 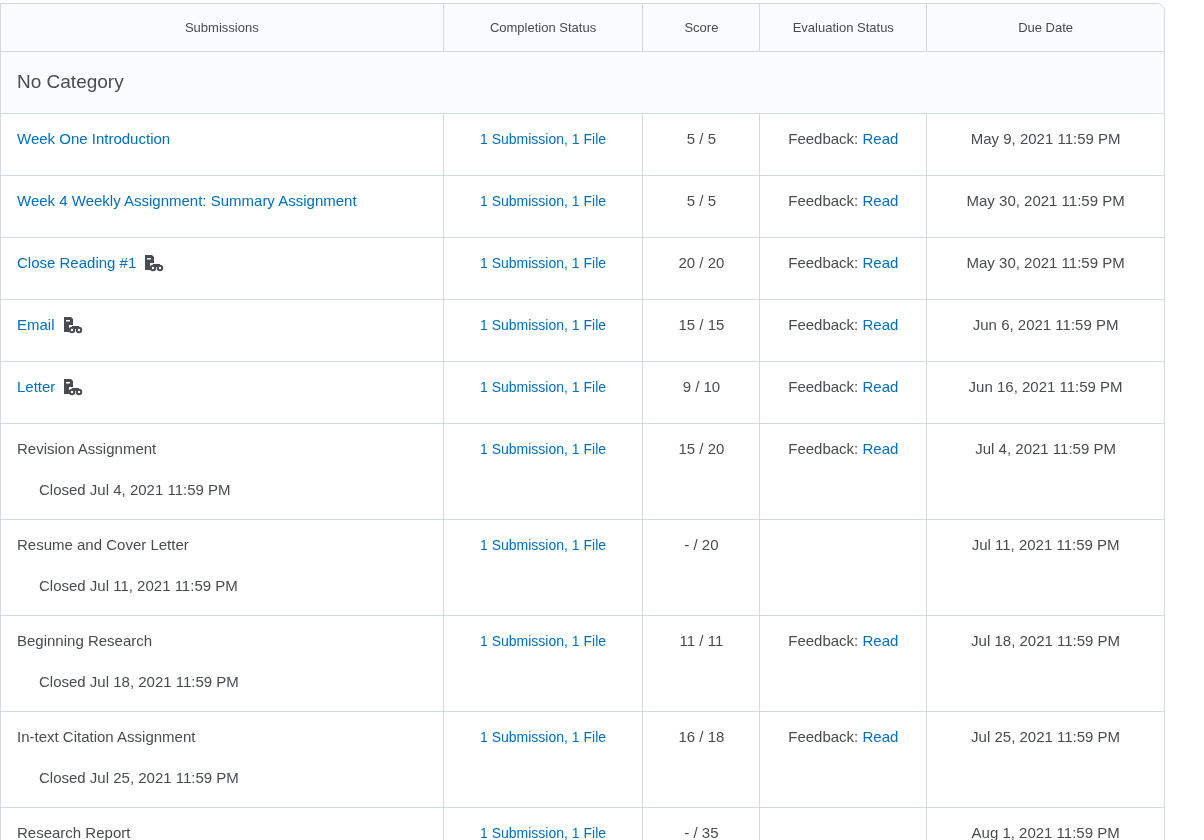 I want to click on score: 11 / 11, so click(x=701, y=640).